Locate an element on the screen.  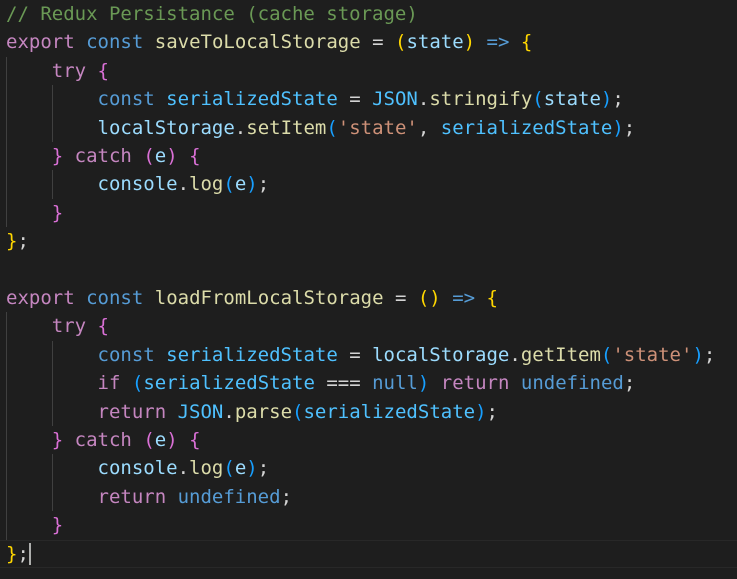
code-token: setItem is located at coordinates (286, 127).